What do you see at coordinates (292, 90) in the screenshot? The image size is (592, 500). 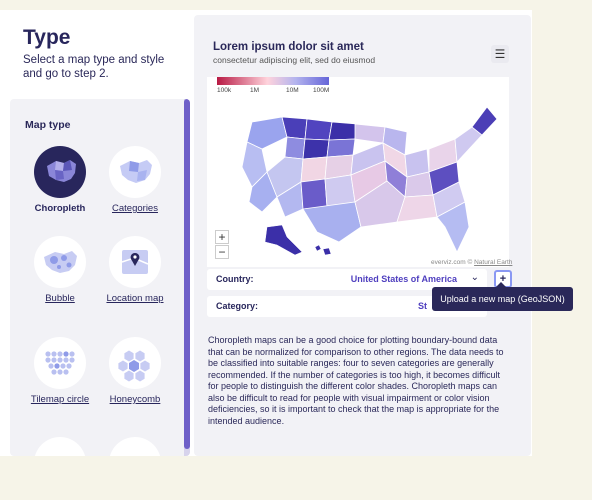 I see `legend-tick: 10M` at bounding box center [292, 90].